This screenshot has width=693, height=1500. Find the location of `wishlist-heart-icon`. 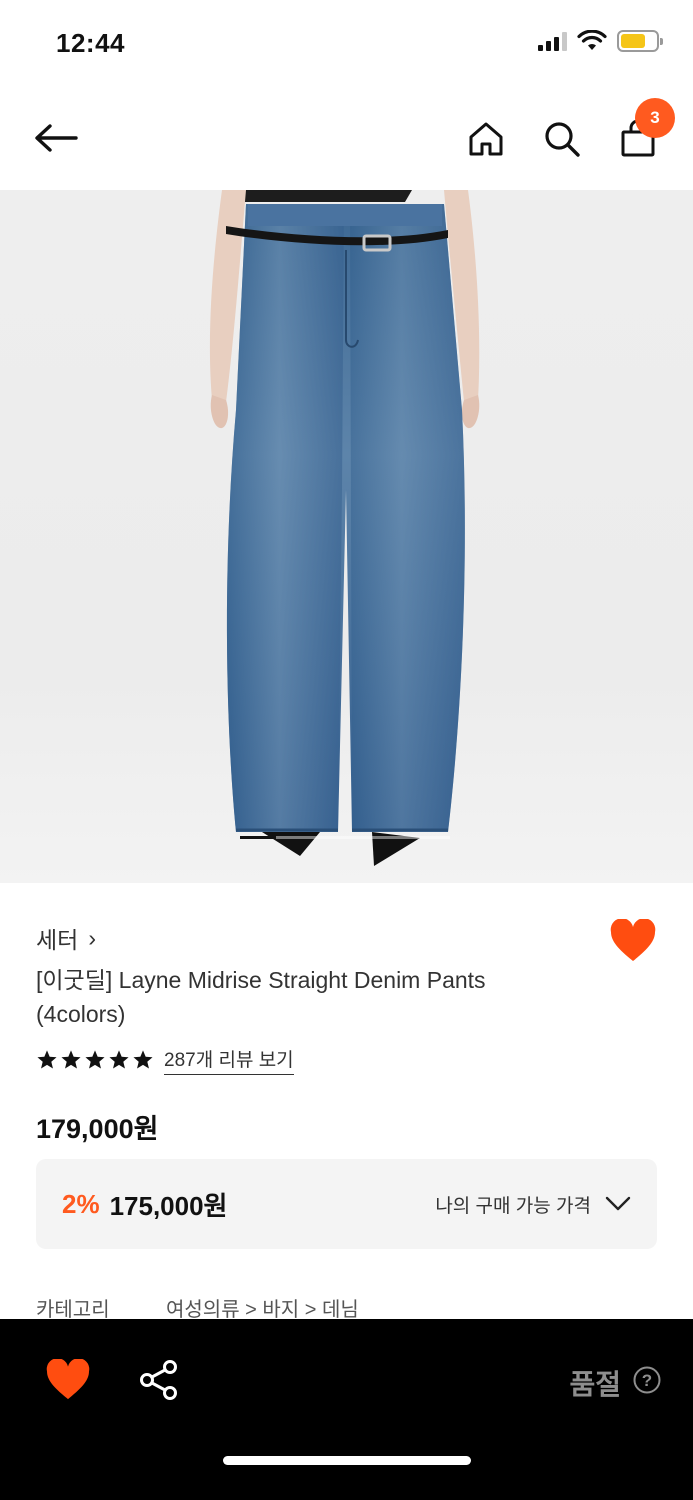

wishlist-heart-icon is located at coordinates (633, 941).